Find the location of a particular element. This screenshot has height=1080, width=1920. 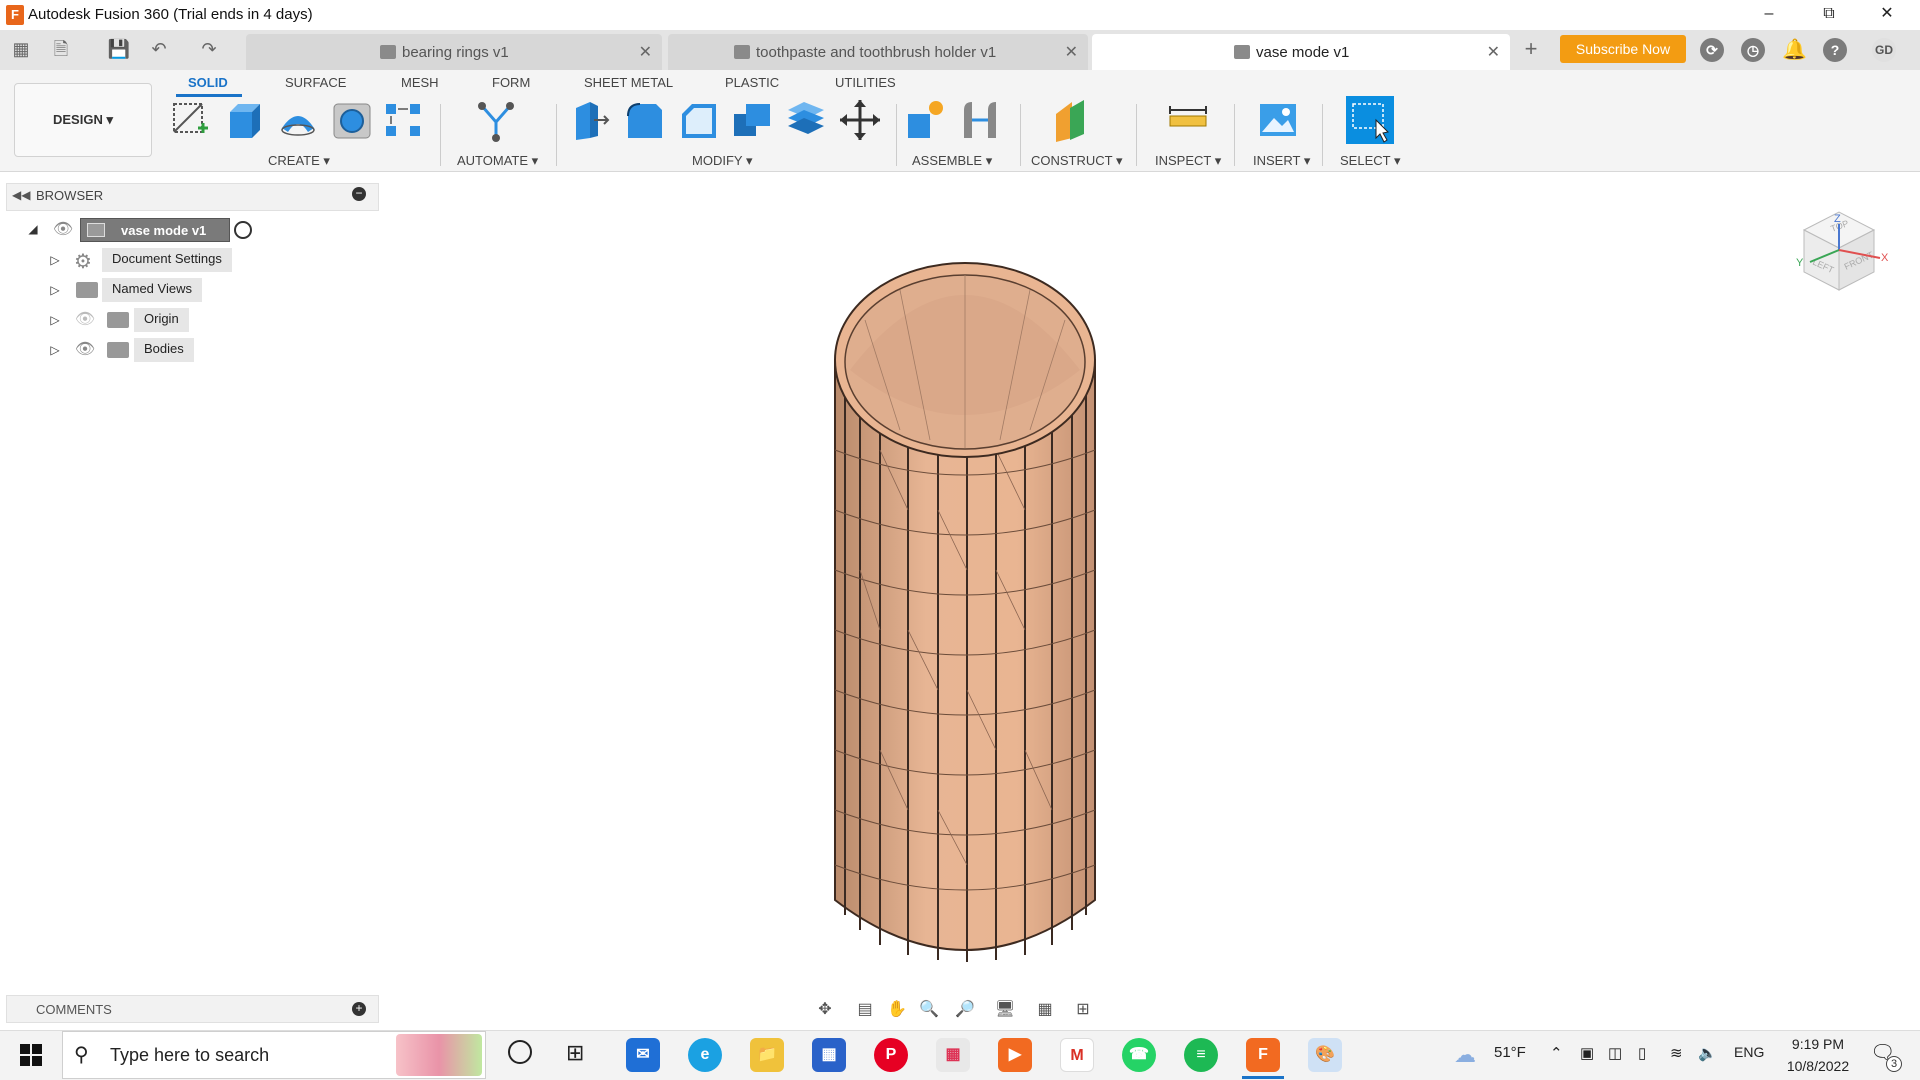

tree-item-bodies: Bodies is located at coordinates (164, 350).